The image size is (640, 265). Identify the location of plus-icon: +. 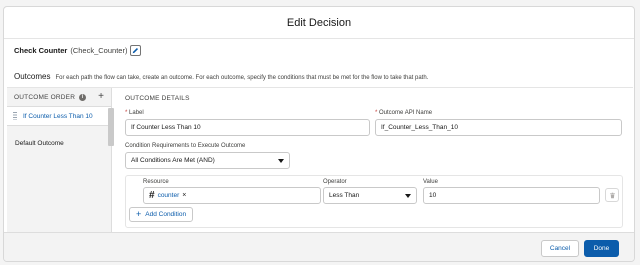
(139, 214).